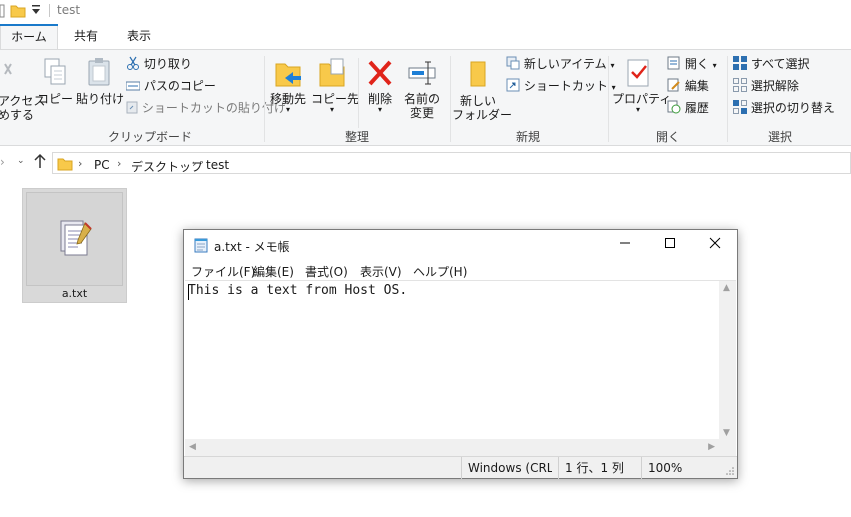 Image resolution: width=851 pixels, height=517 pixels. I want to click on scroll-up-icon: ▲, so click(726, 288).